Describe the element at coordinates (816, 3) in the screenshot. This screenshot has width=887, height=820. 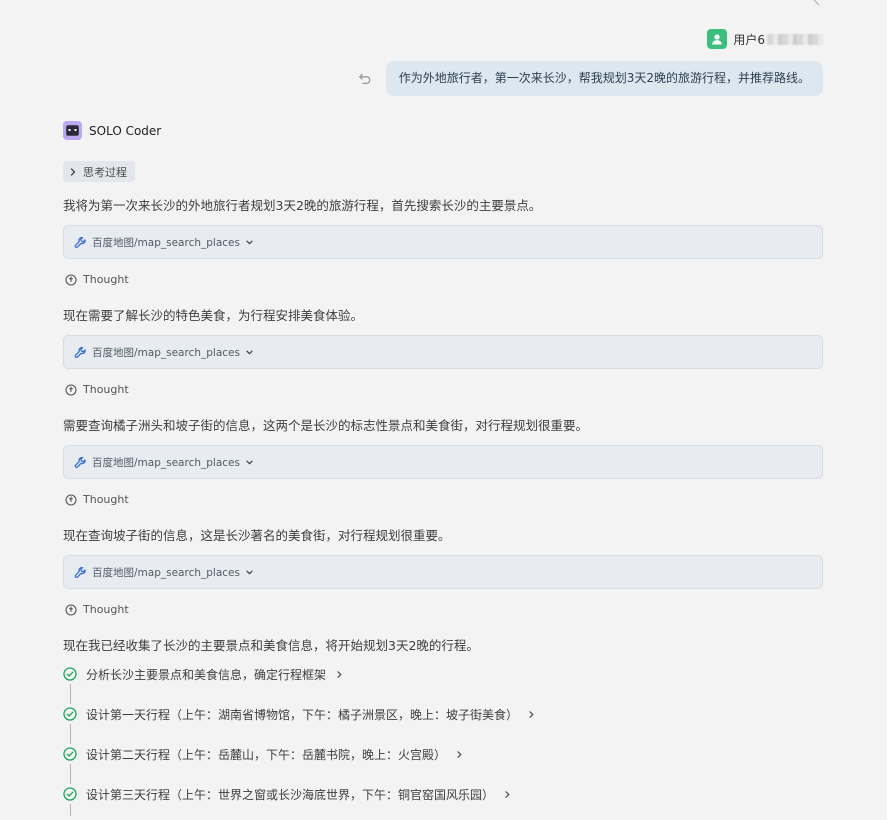
I see `scroll-hint-icon` at that location.